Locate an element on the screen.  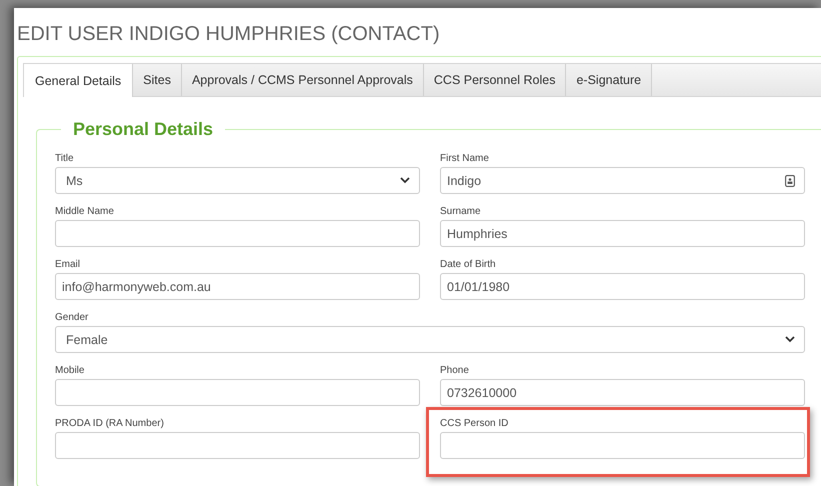
input-field: 0732610000 is located at coordinates (622, 392).